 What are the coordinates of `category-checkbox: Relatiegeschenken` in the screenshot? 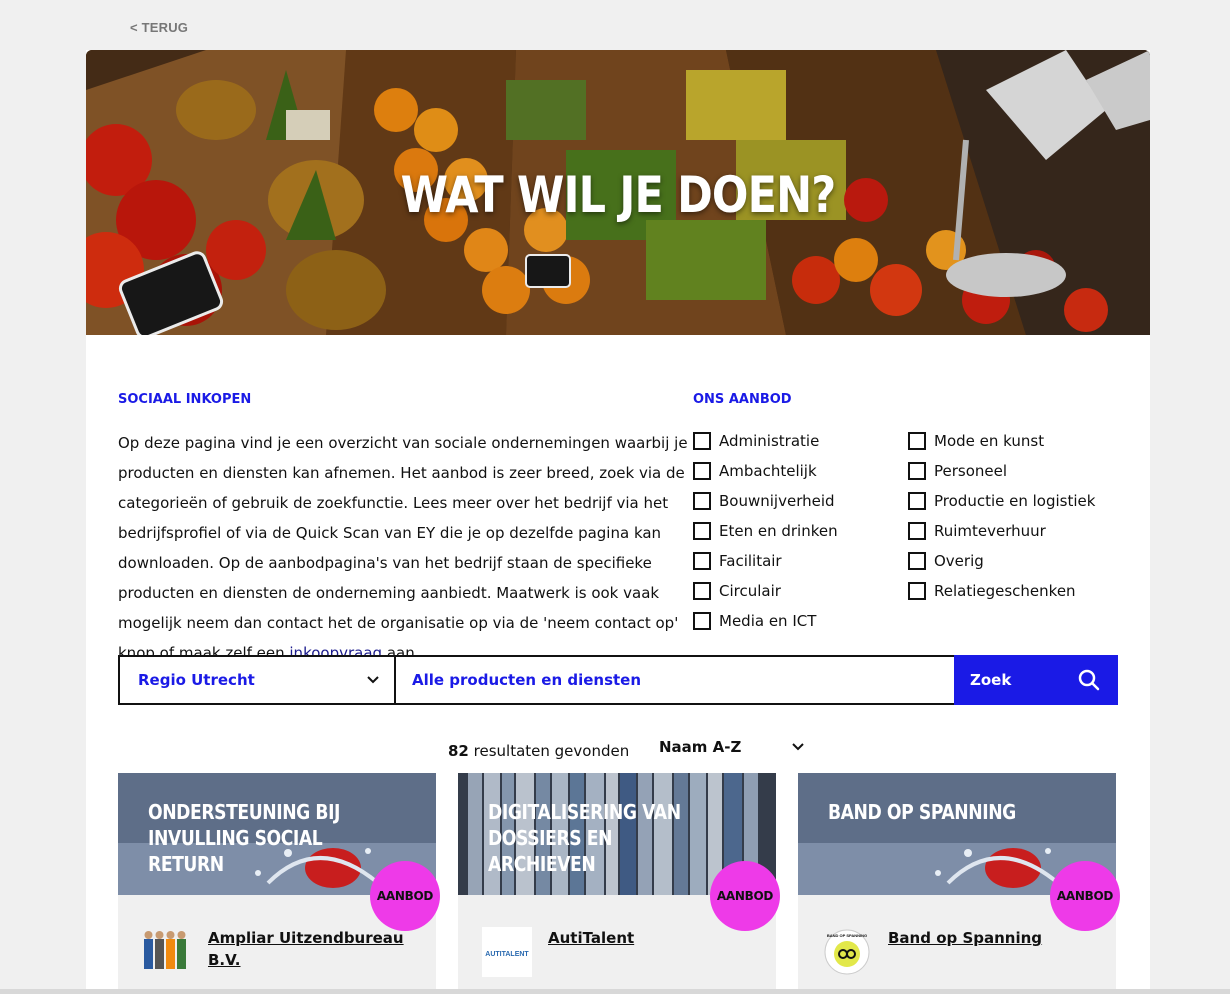 It's located at (1001, 591).